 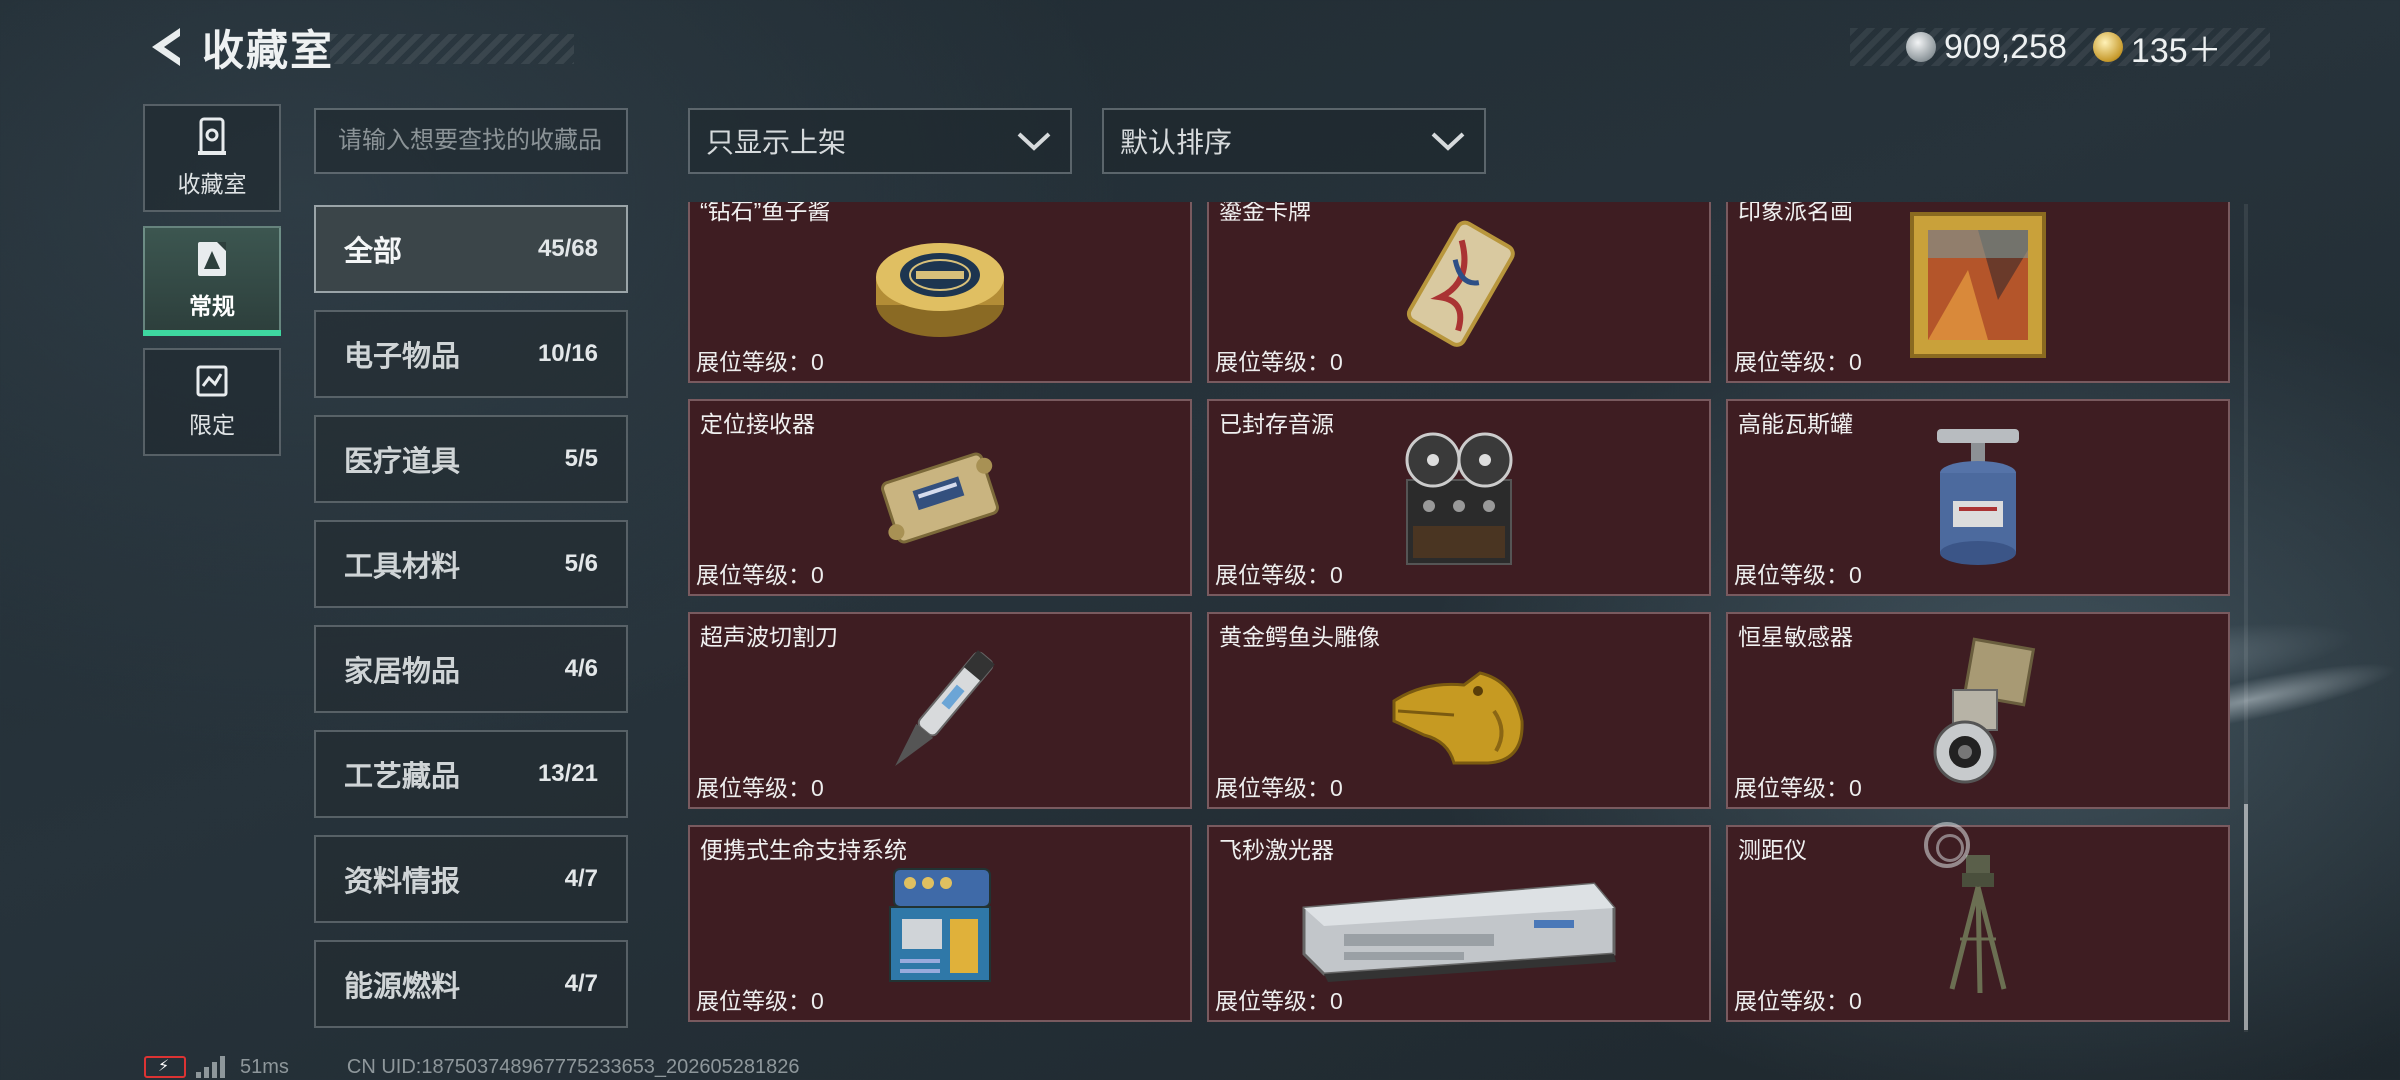 What do you see at coordinates (567, 248) in the screenshot?
I see `subcategory-count: 45/68` at bounding box center [567, 248].